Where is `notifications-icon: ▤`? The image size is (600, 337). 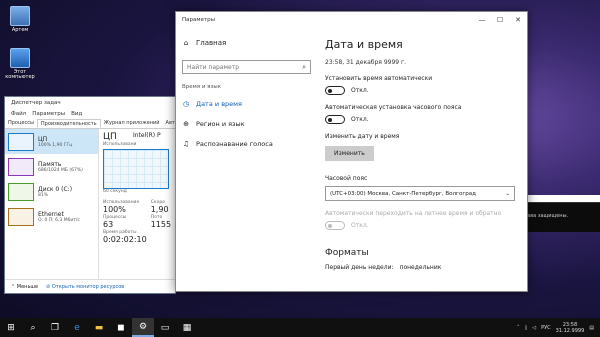
notifications-icon: ▤ is located at coordinates (591, 328).